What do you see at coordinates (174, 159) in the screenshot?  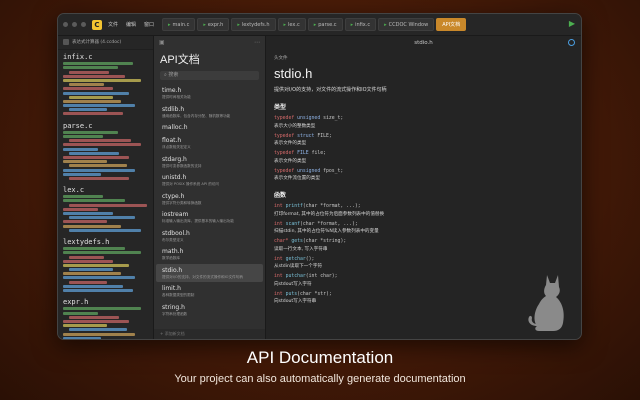 I see `doc-item-title: stdarg.h` at bounding box center [174, 159].